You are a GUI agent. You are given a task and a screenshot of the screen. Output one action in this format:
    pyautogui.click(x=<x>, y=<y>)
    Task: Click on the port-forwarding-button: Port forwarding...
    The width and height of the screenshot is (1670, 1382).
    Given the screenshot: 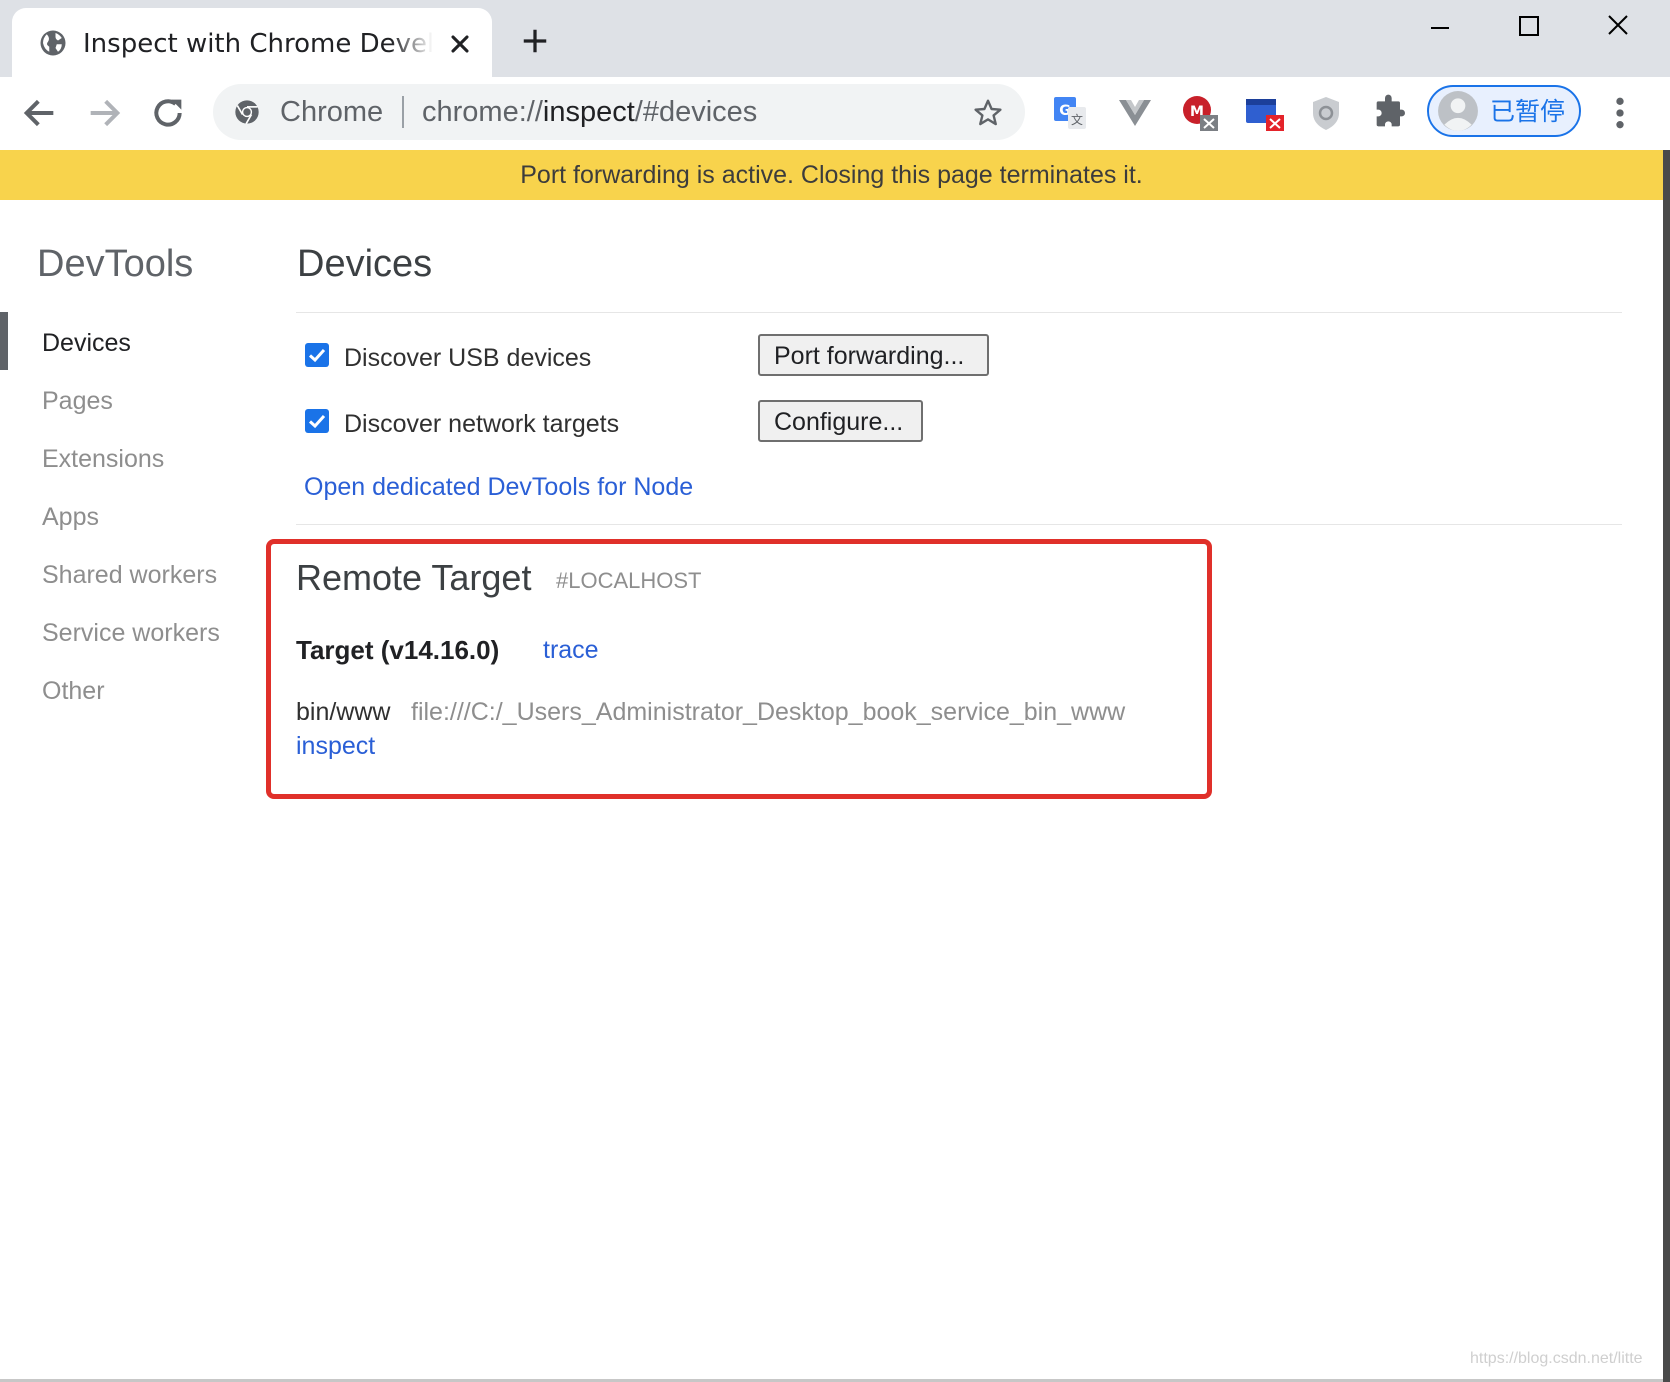 What is the action you would take?
    pyautogui.click(x=873, y=355)
    